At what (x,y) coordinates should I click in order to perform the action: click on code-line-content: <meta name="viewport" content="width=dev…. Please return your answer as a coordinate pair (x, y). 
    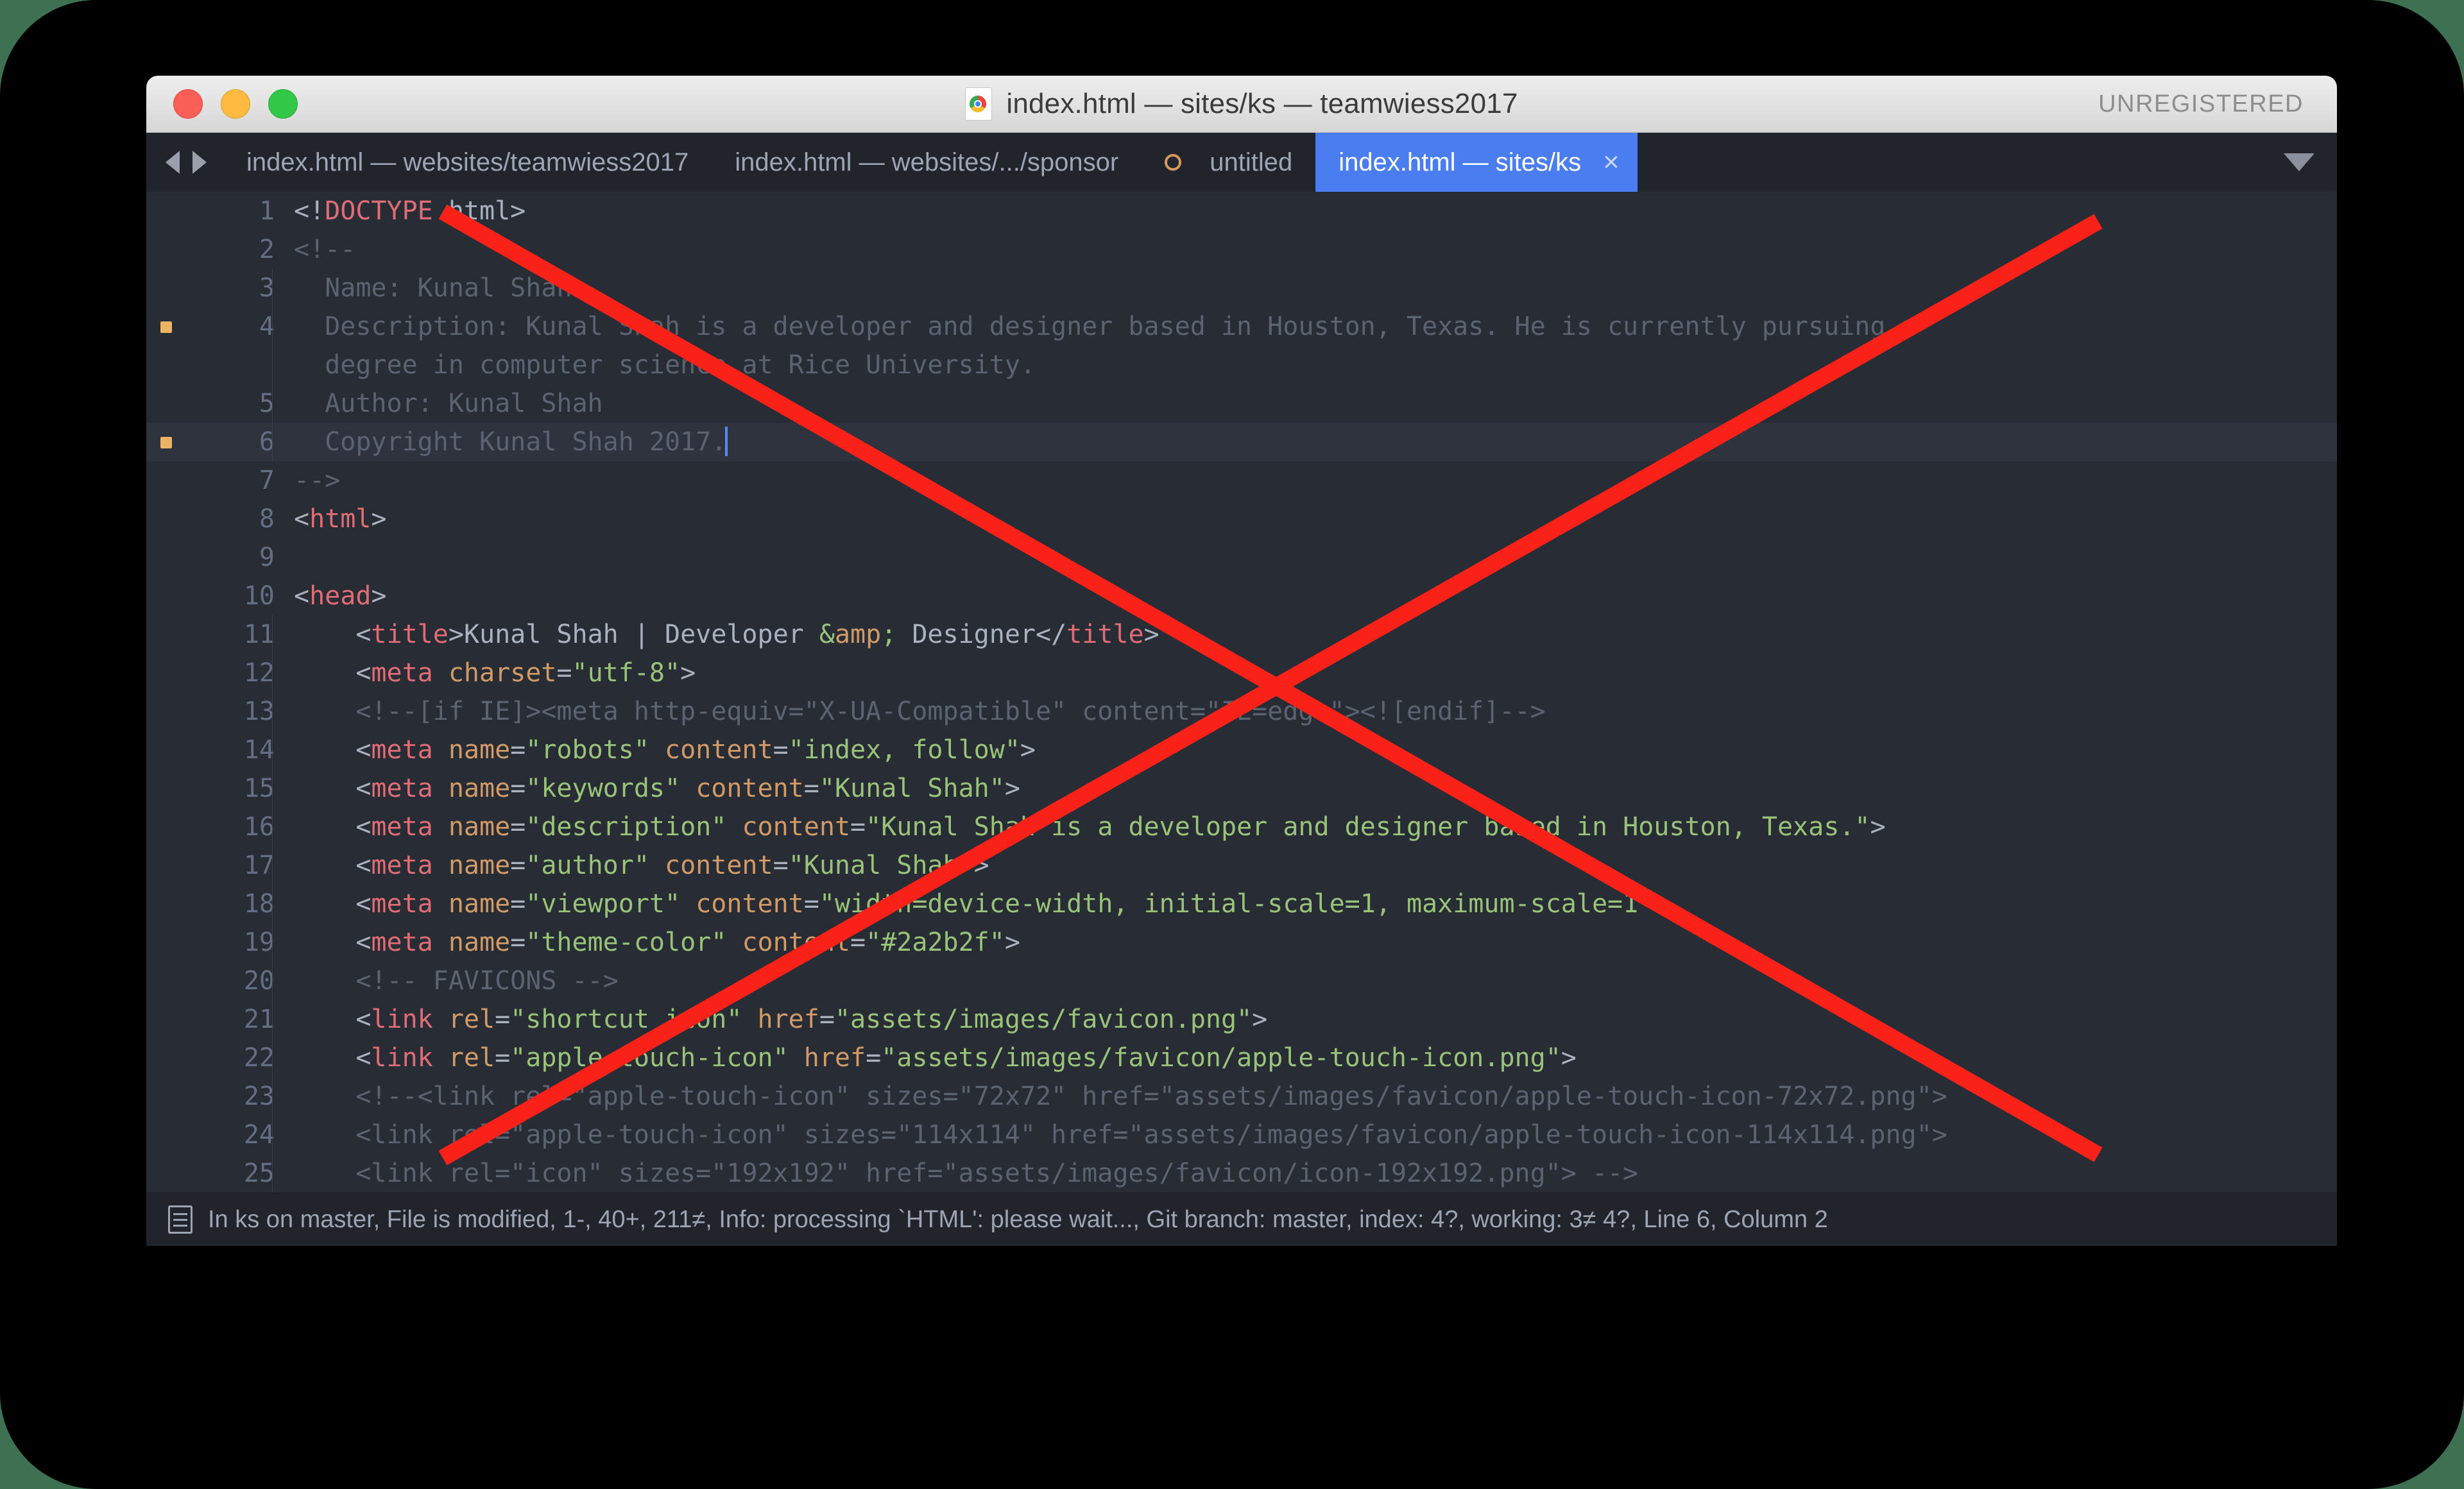
    Looking at the image, I should click on (1313, 904).